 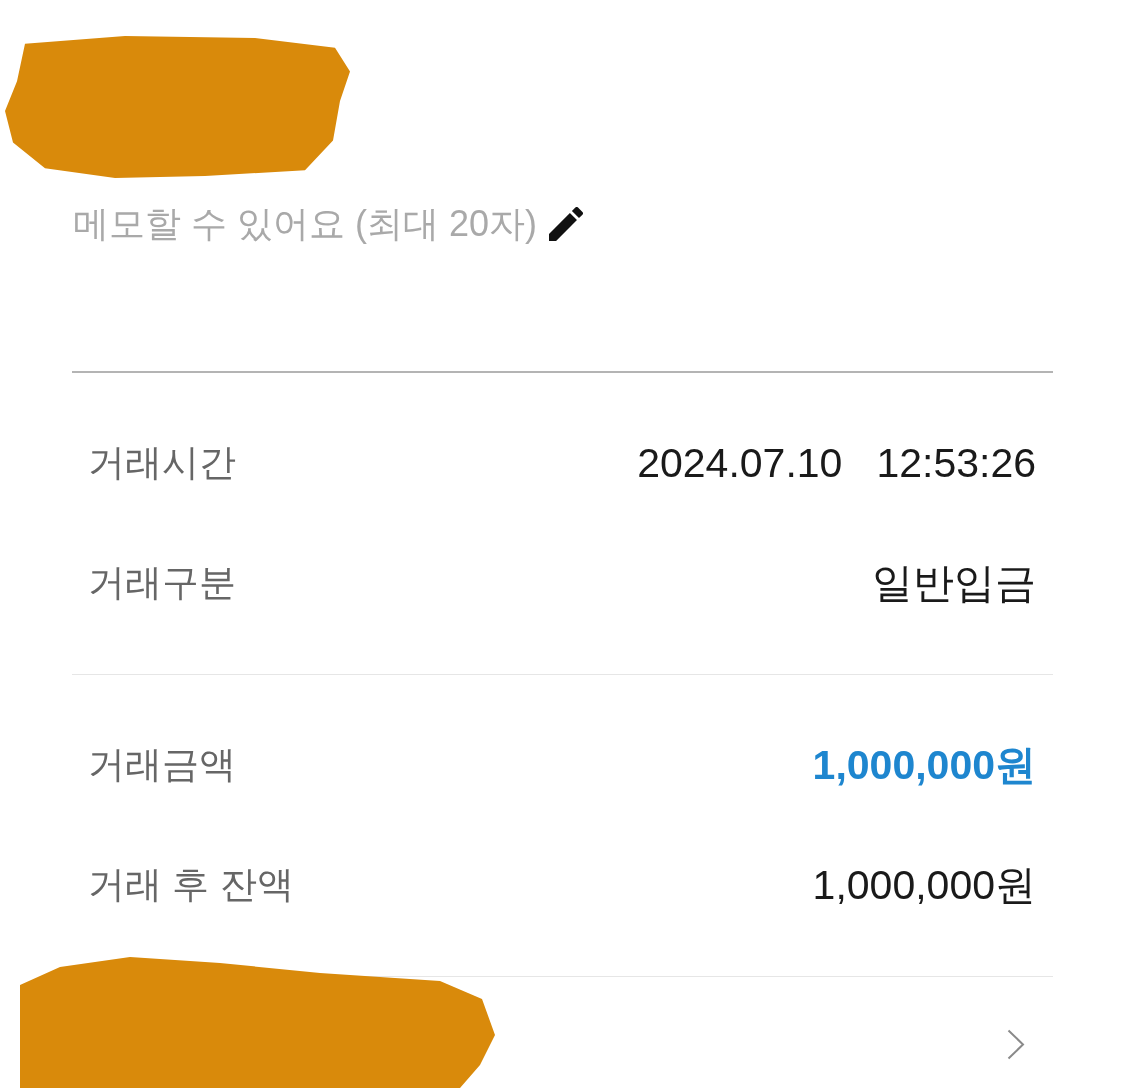 I want to click on detail-value: 2024.07.10, so click(x=740, y=463).